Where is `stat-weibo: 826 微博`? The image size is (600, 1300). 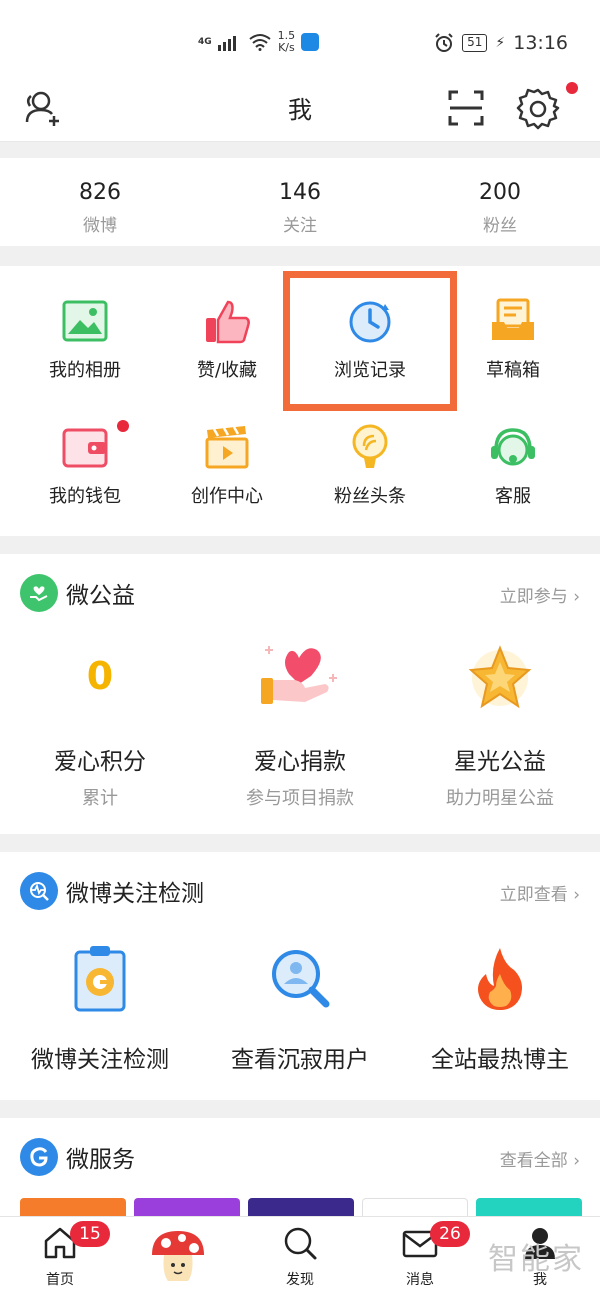 stat-weibo: 826 微博 is located at coordinates (100, 202).